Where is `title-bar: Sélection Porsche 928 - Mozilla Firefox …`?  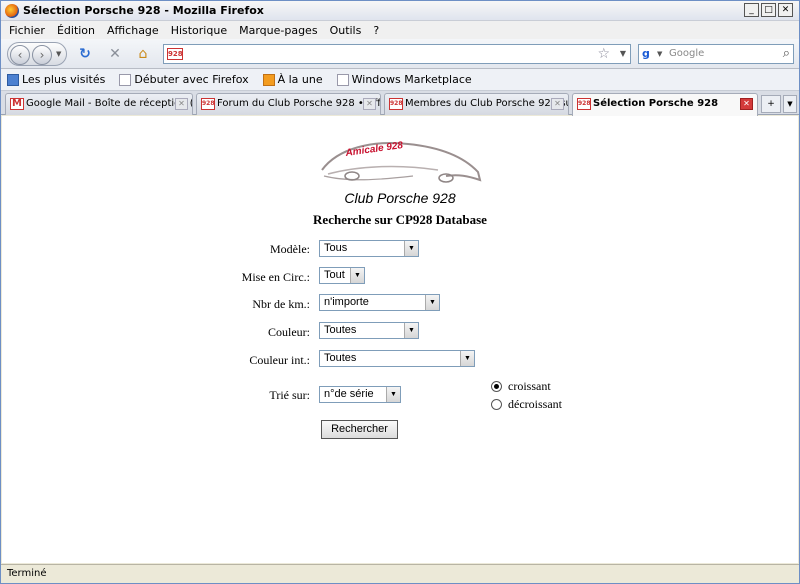 title-bar: Sélection Porsche 928 - Mozilla Firefox … is located at coordinates (400, 11).